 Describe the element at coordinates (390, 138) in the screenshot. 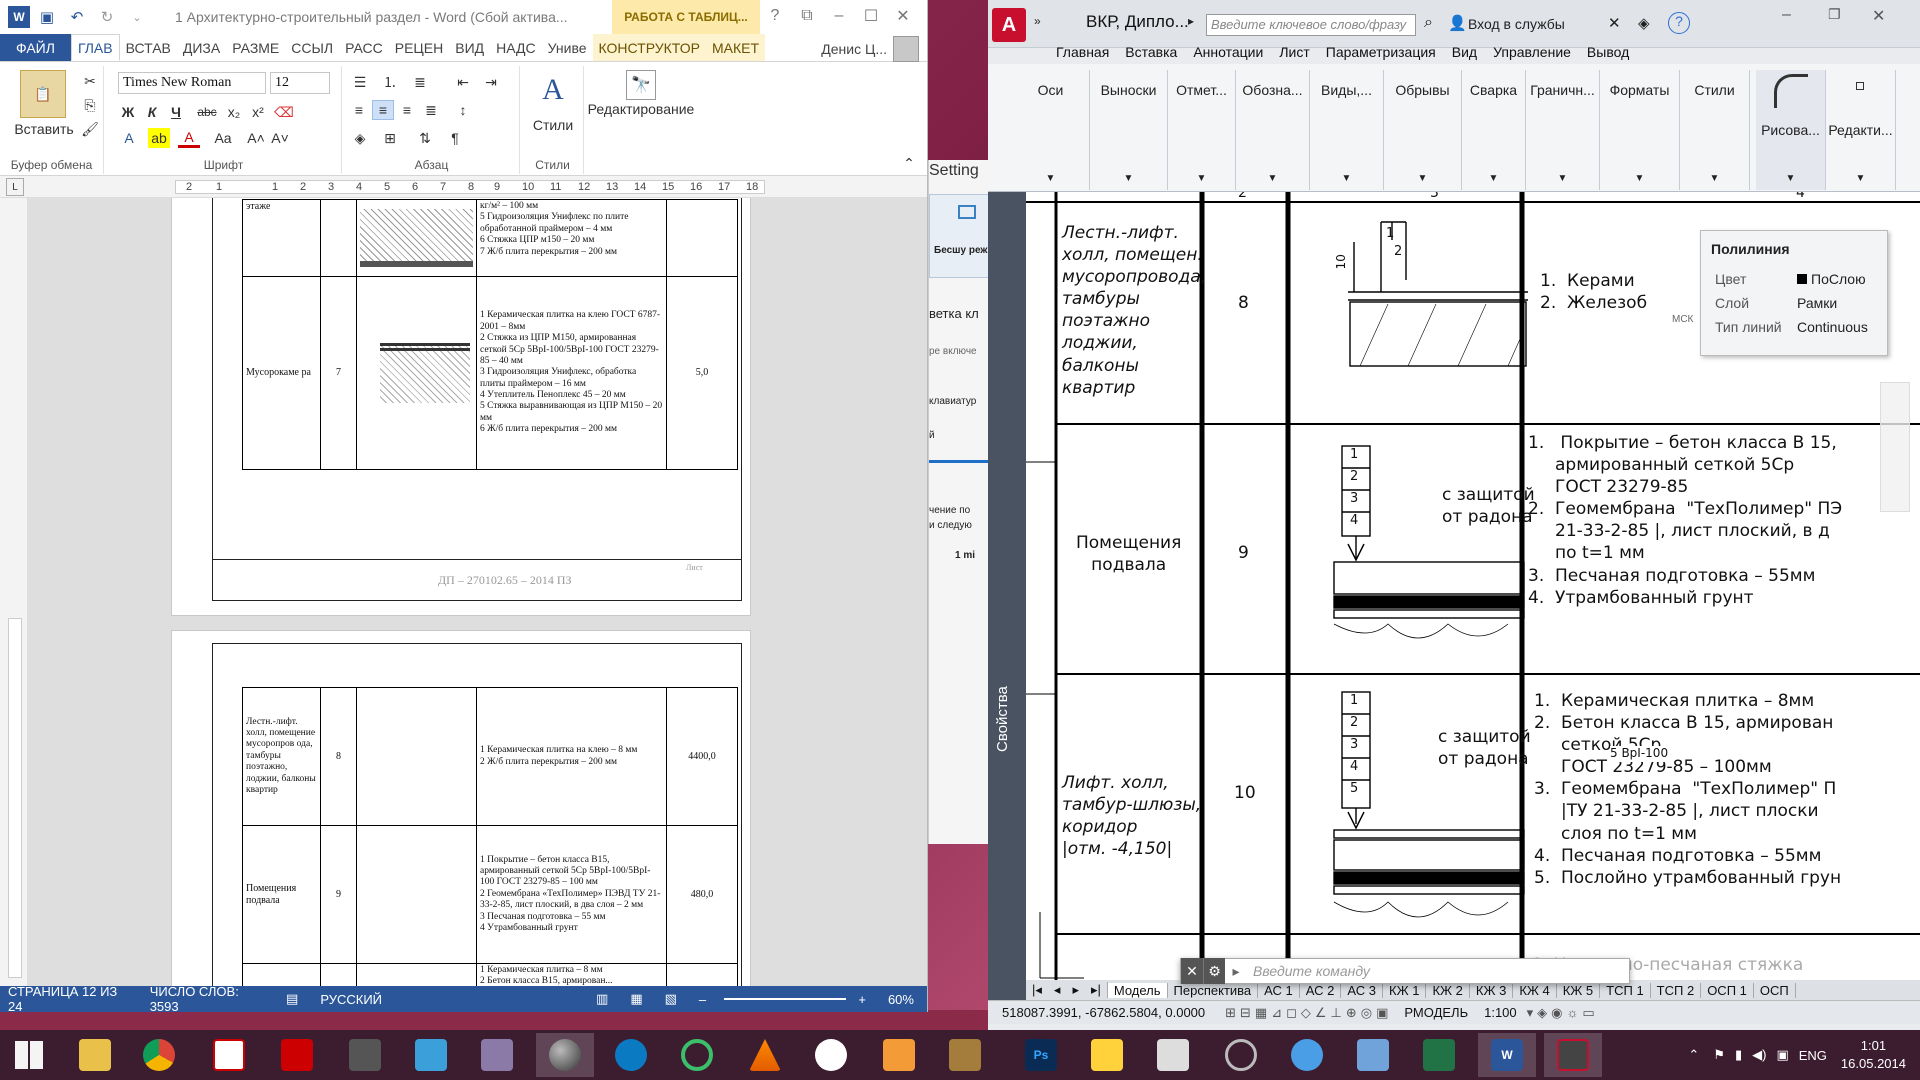

I see `borders-icon: ⊞` at that location.